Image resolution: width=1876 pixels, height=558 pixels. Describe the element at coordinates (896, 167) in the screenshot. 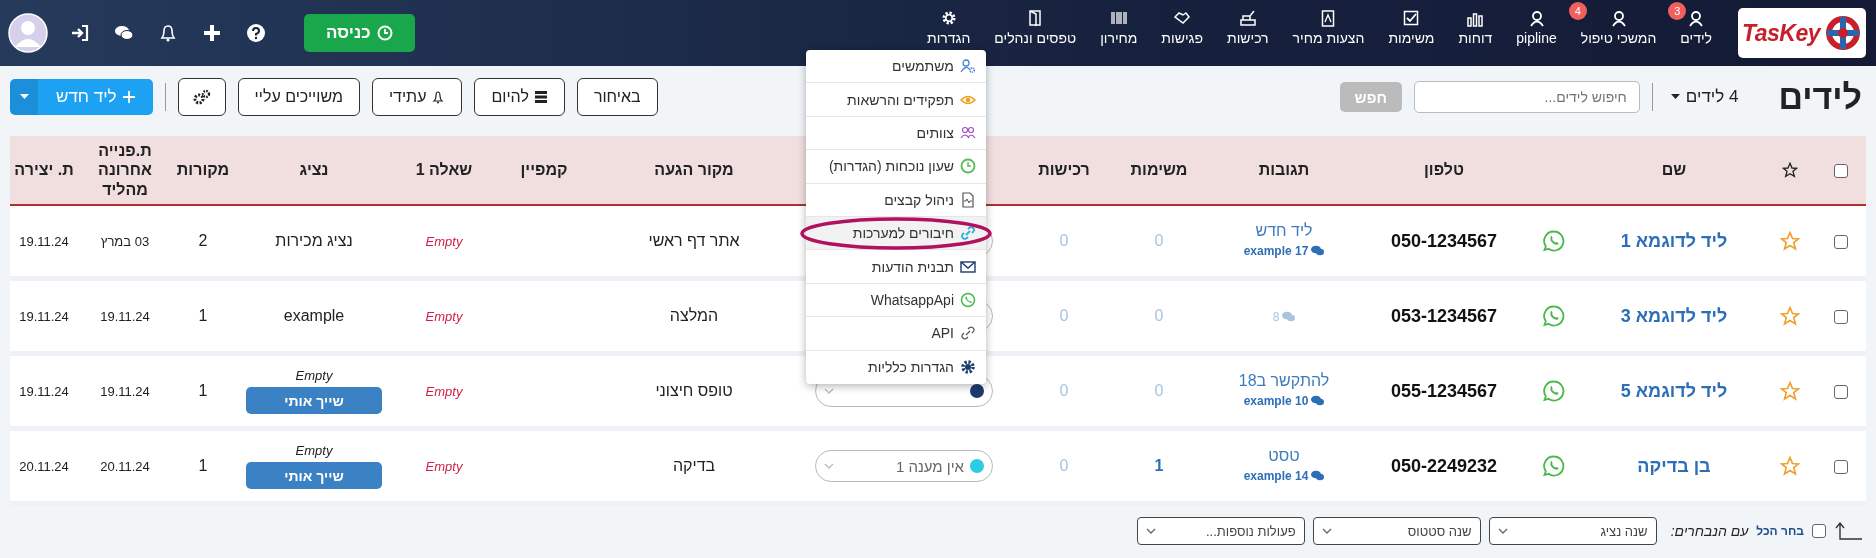

I see `menu-item: שעון נוכחות (הגדרות)` at that location.